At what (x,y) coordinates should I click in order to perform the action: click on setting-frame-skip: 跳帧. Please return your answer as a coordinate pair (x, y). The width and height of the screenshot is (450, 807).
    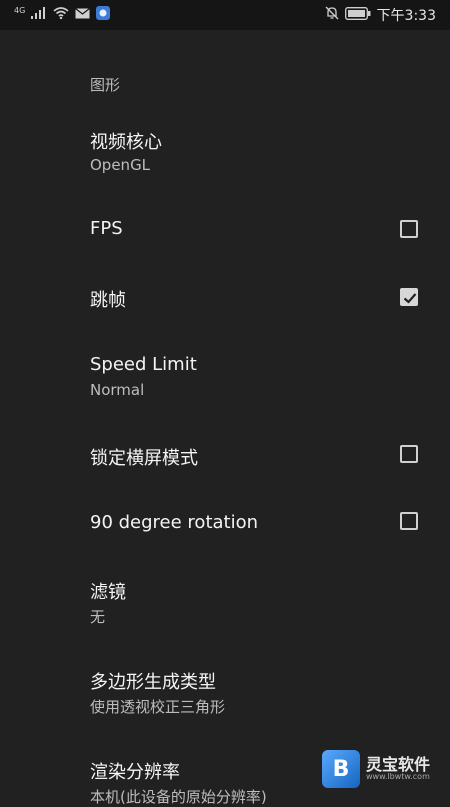
    Looking at the image, I should click on (225, 297).